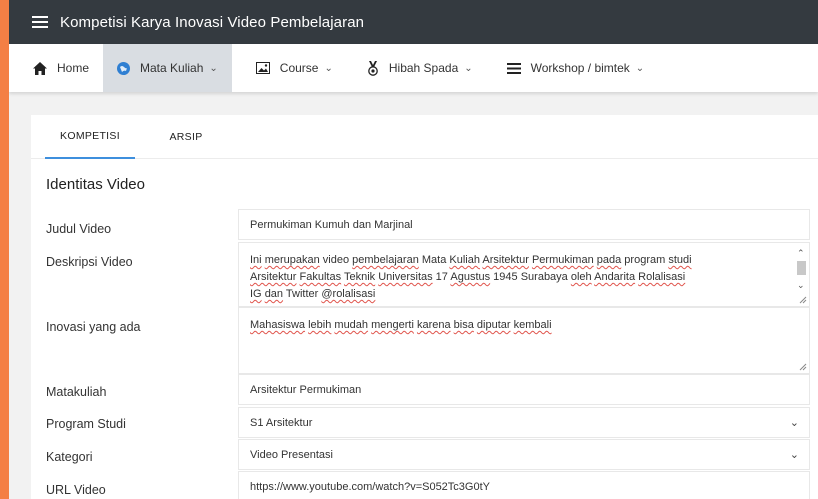  What do you see at coordinates (801, 268) in the screenshot?
I see `scrollbar-thumb` at bounding box center [801, 268].